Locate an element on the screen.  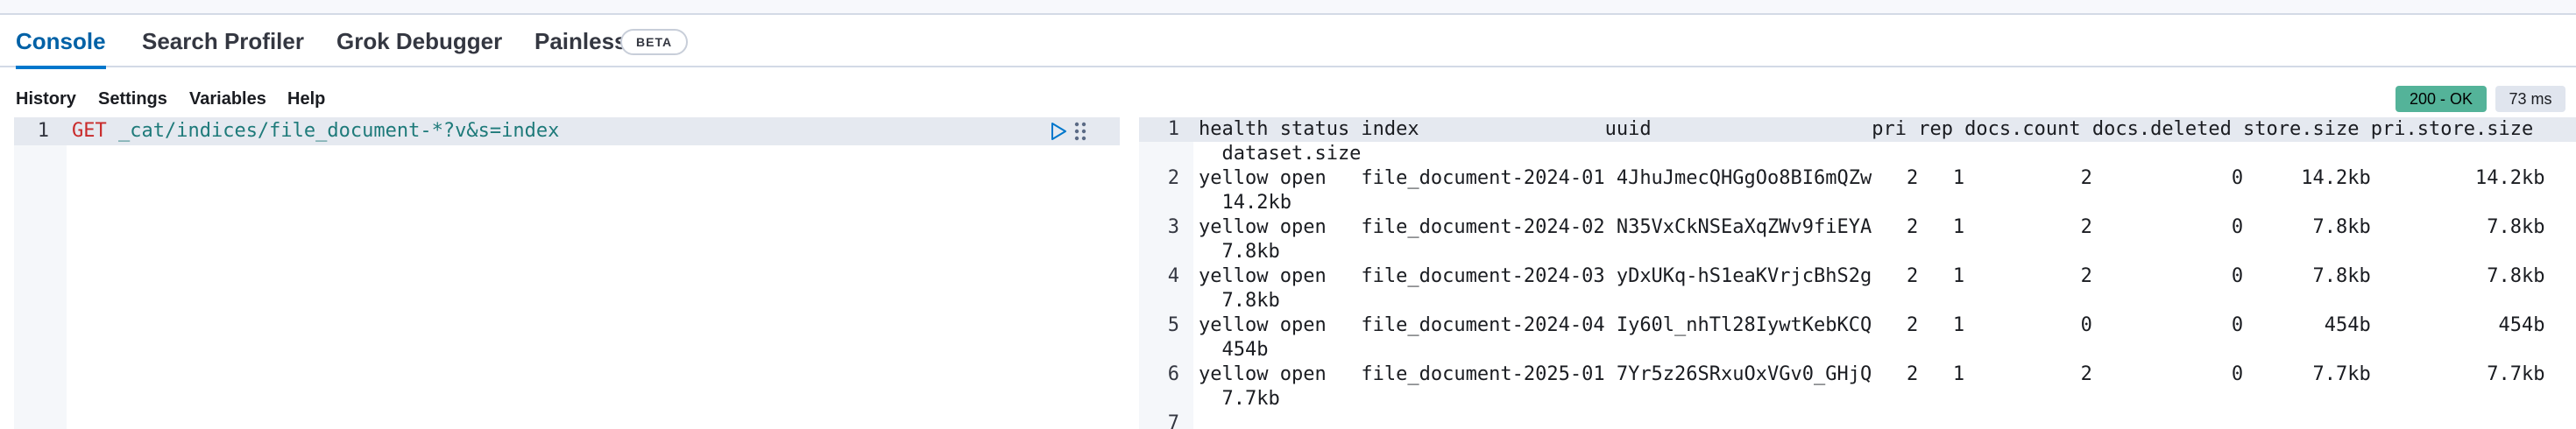
status-badge: 200 - OK is located at coordinates (2441, 99).